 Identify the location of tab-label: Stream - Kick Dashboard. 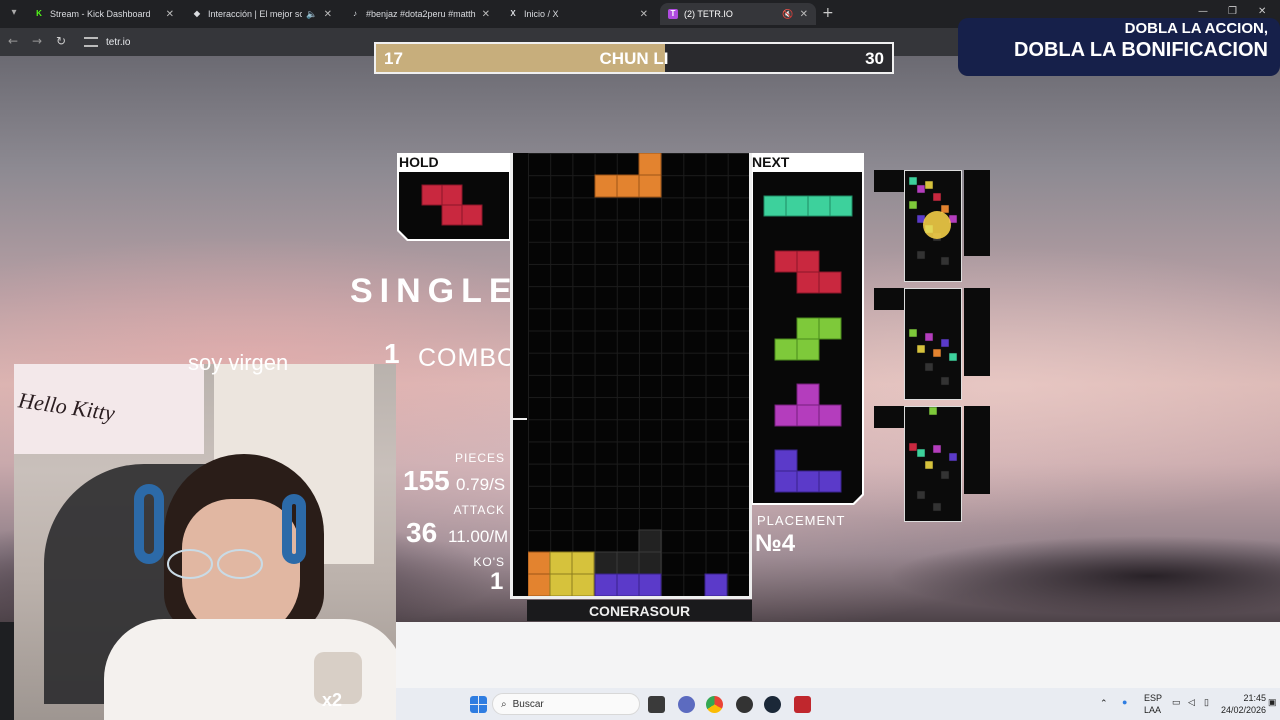
(100, 14).